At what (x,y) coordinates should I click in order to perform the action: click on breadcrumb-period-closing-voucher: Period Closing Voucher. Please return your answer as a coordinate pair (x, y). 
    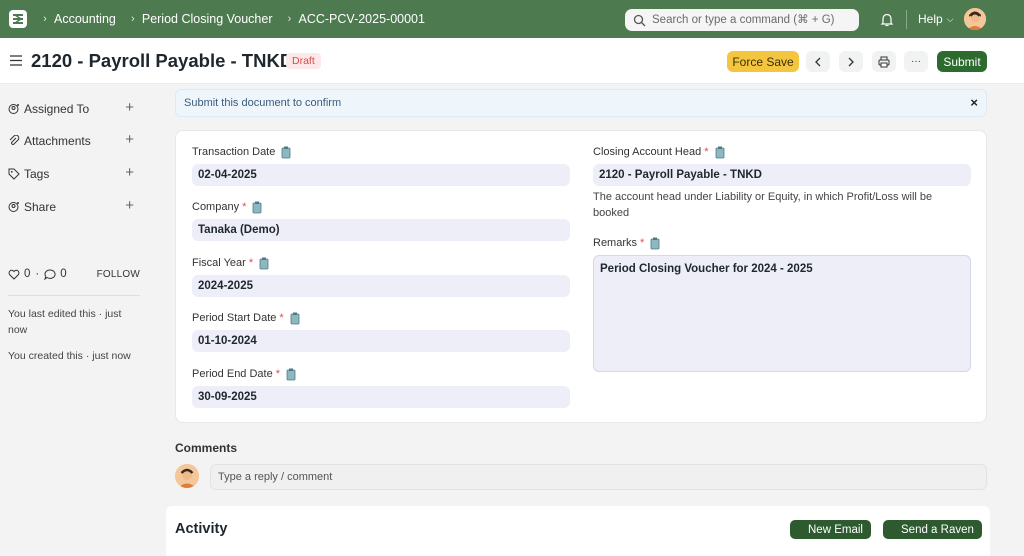
    Looking at the image, I should click on (207, 19).